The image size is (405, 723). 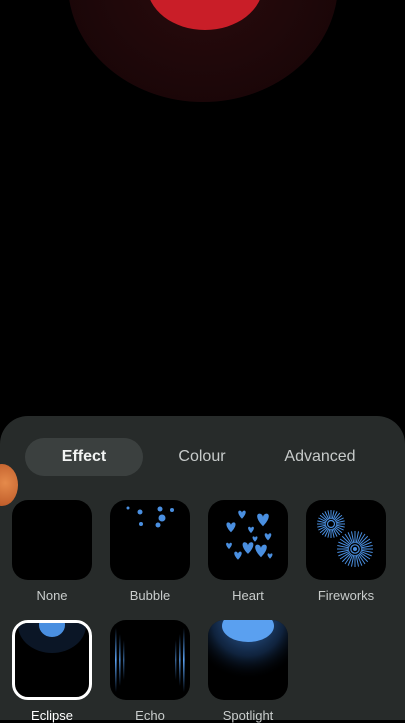 I want to click on effect-option-none: None, so click(x=52, y=551).